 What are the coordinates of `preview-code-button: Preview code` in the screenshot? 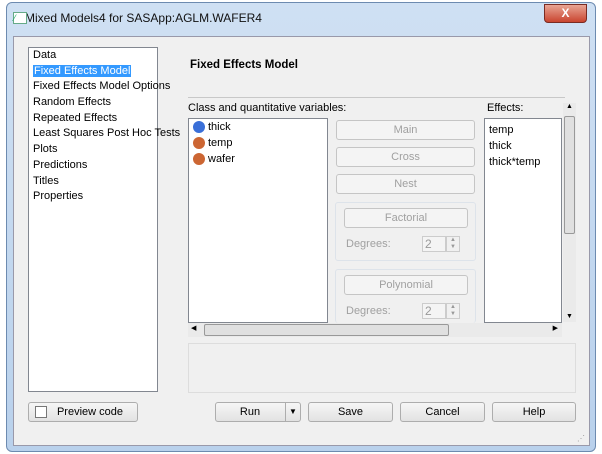 It's located at (83, 412).